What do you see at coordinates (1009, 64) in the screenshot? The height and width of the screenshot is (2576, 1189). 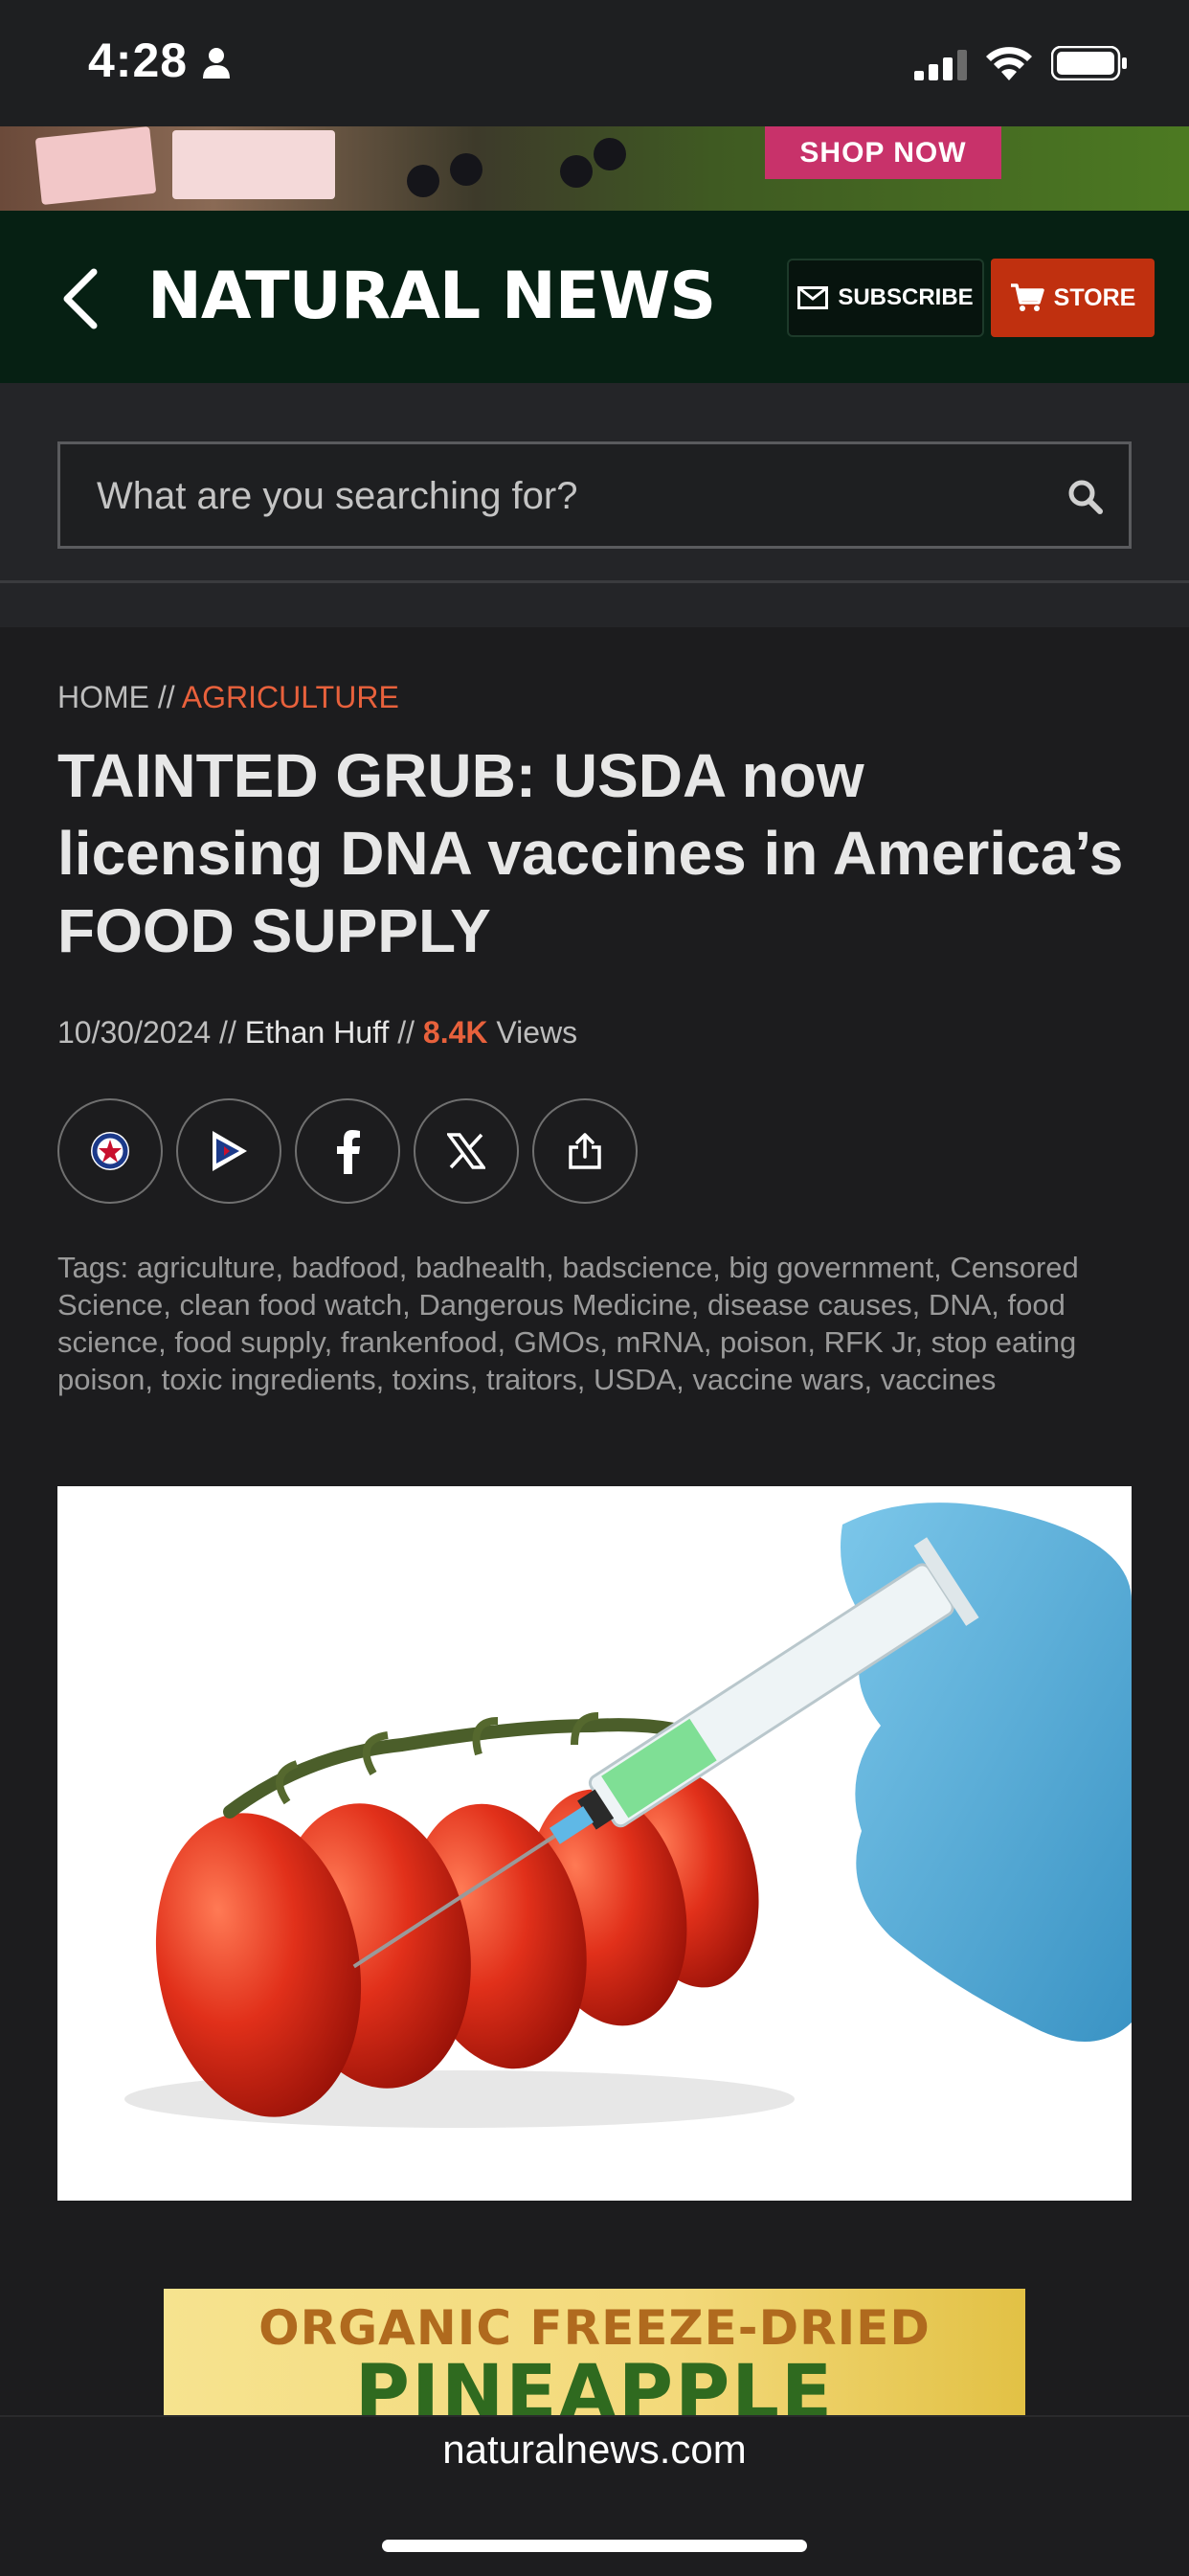 I see `wifi-icon` at bounding box center [1009, 64].